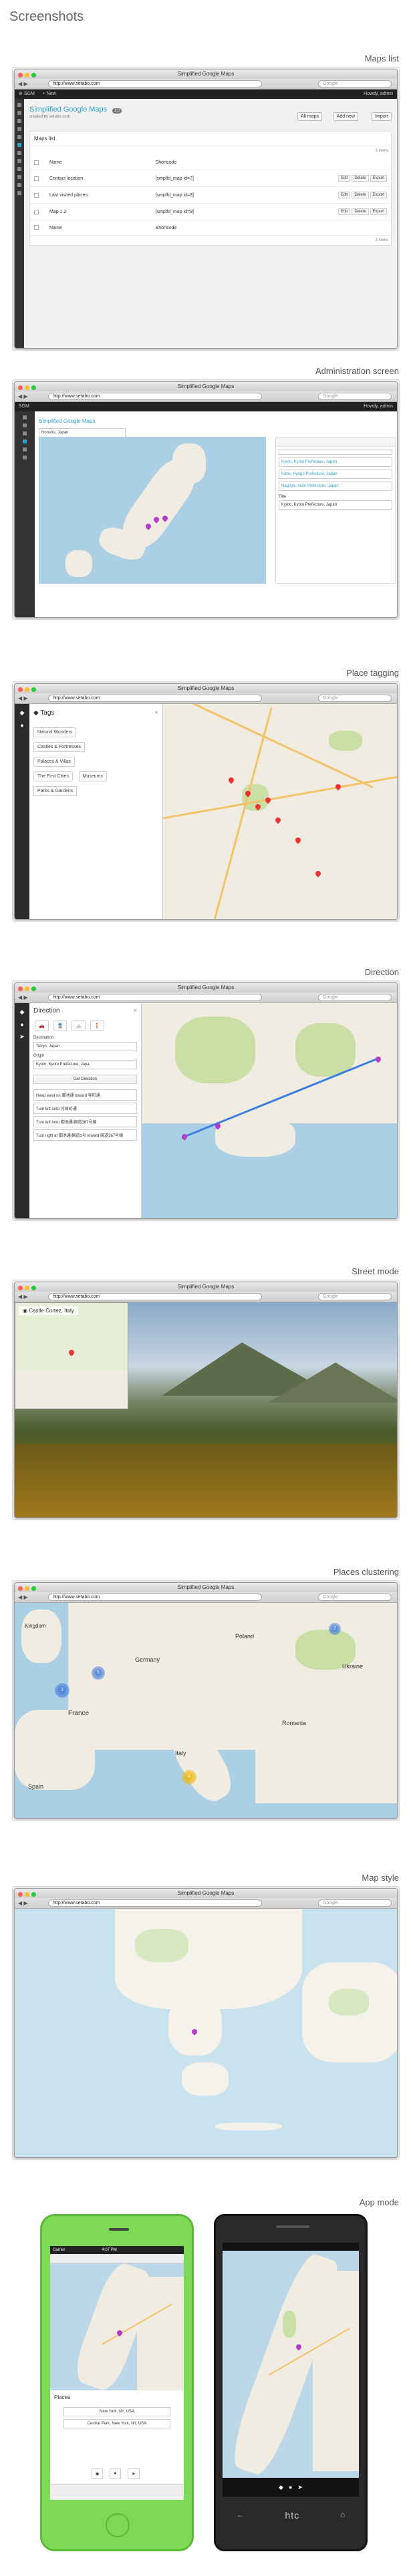 The image size is (411, 2576). Describe the element at coordinates (19, 137) in the screenshot. I see `comments-icon` at that location.